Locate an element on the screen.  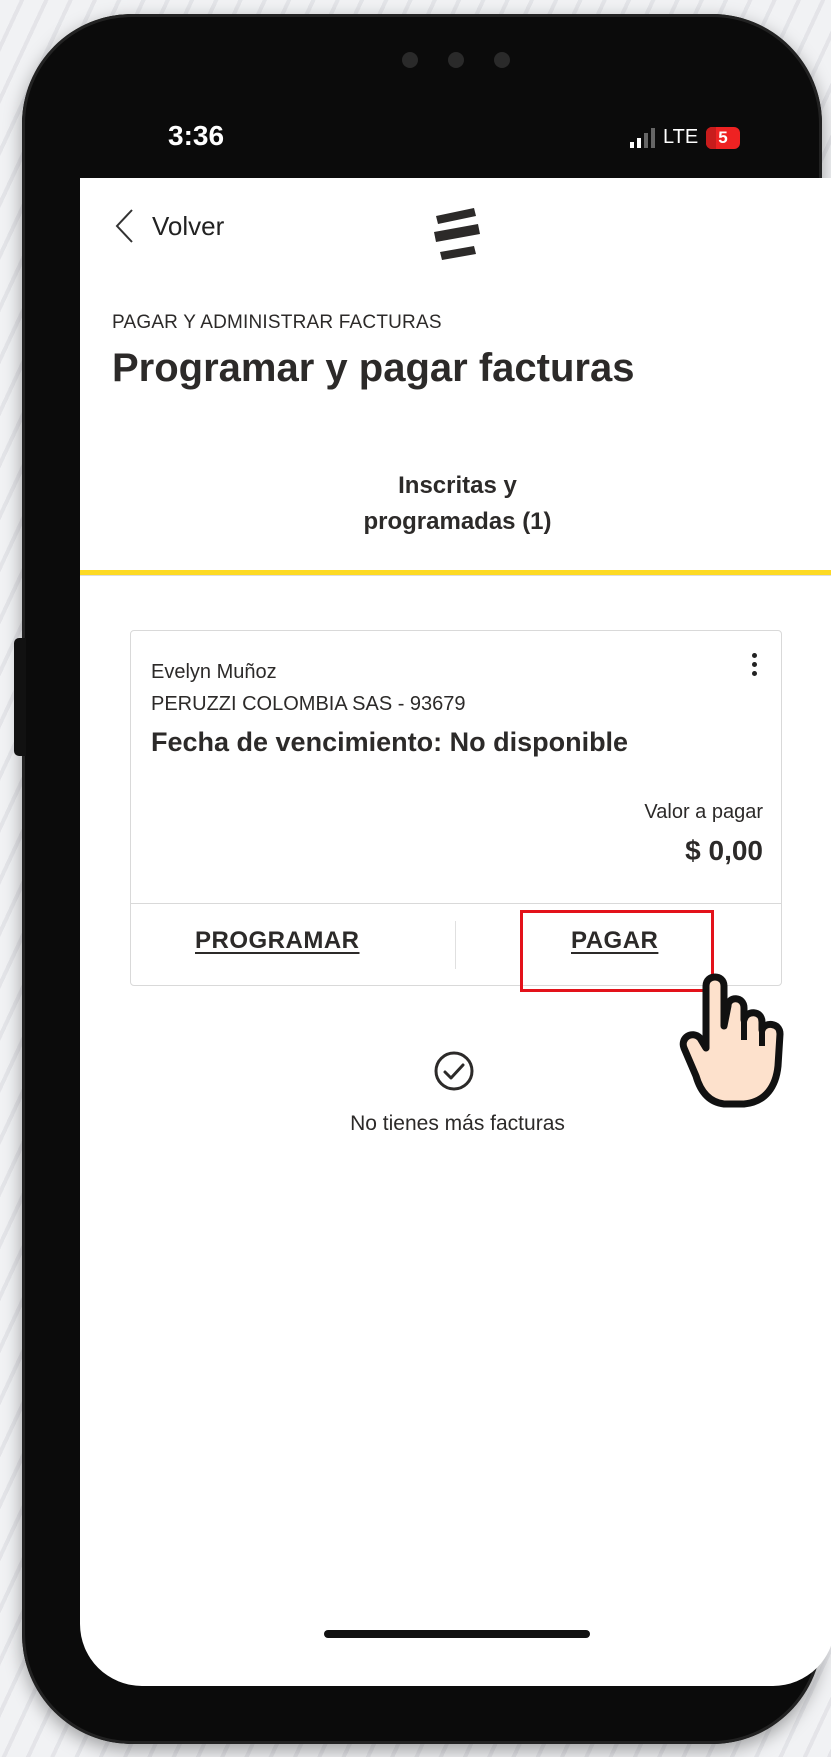
battery-icon: 5 is located at coordinates (723, 137).